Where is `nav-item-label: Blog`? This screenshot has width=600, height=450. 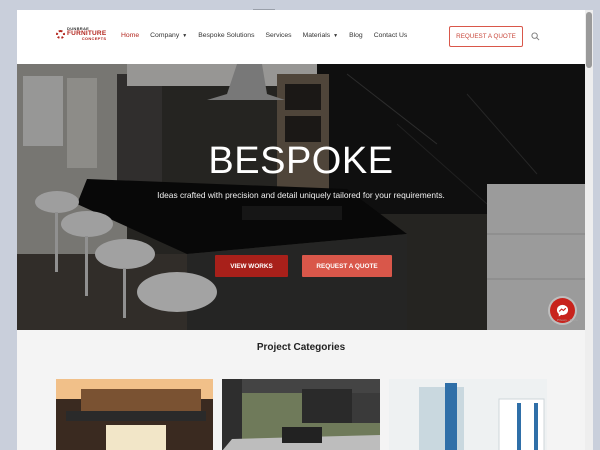 nav-item-label: Blog is located at coordinates (356, 35).